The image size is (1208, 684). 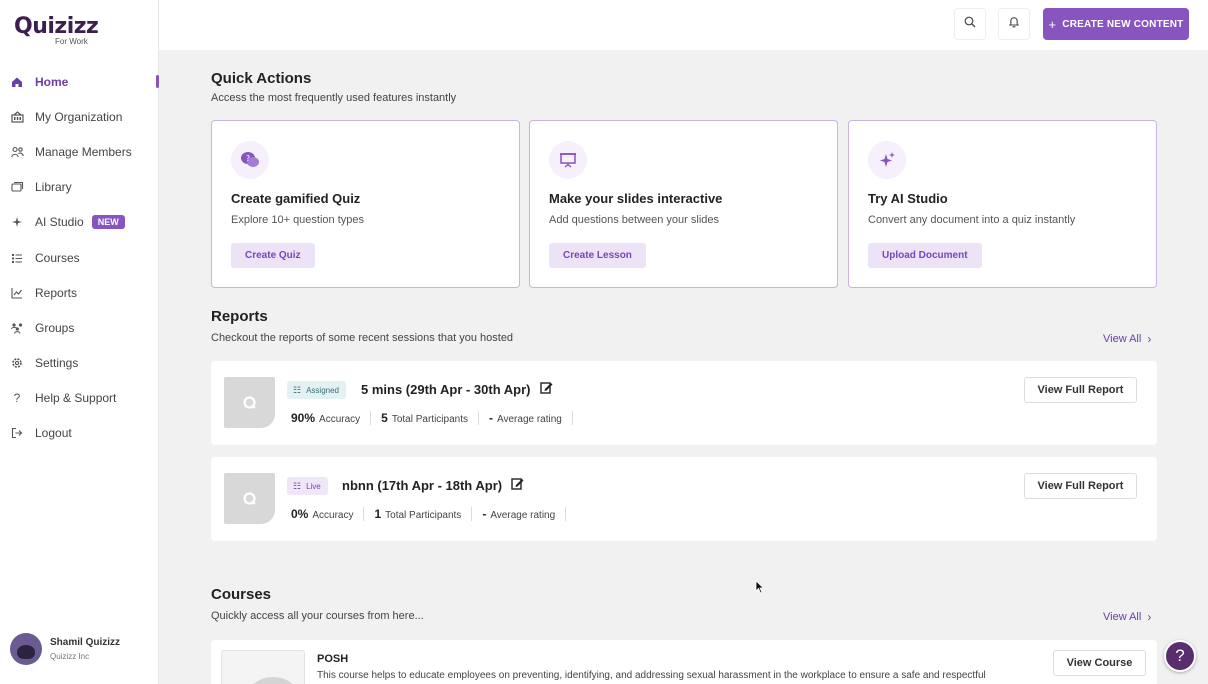 I want to click on sidebar-item-ai-studio: AI Studio NEW, so click(x=79, y=222).